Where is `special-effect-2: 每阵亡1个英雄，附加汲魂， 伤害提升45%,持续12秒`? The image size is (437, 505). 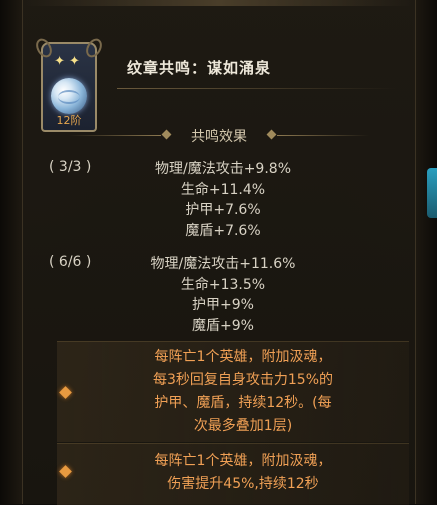
special-effect-2: 每阵亡1个英雄，附加汲魂， 伤害提升45%,持续12秒 is located at coordinates (233, 474).